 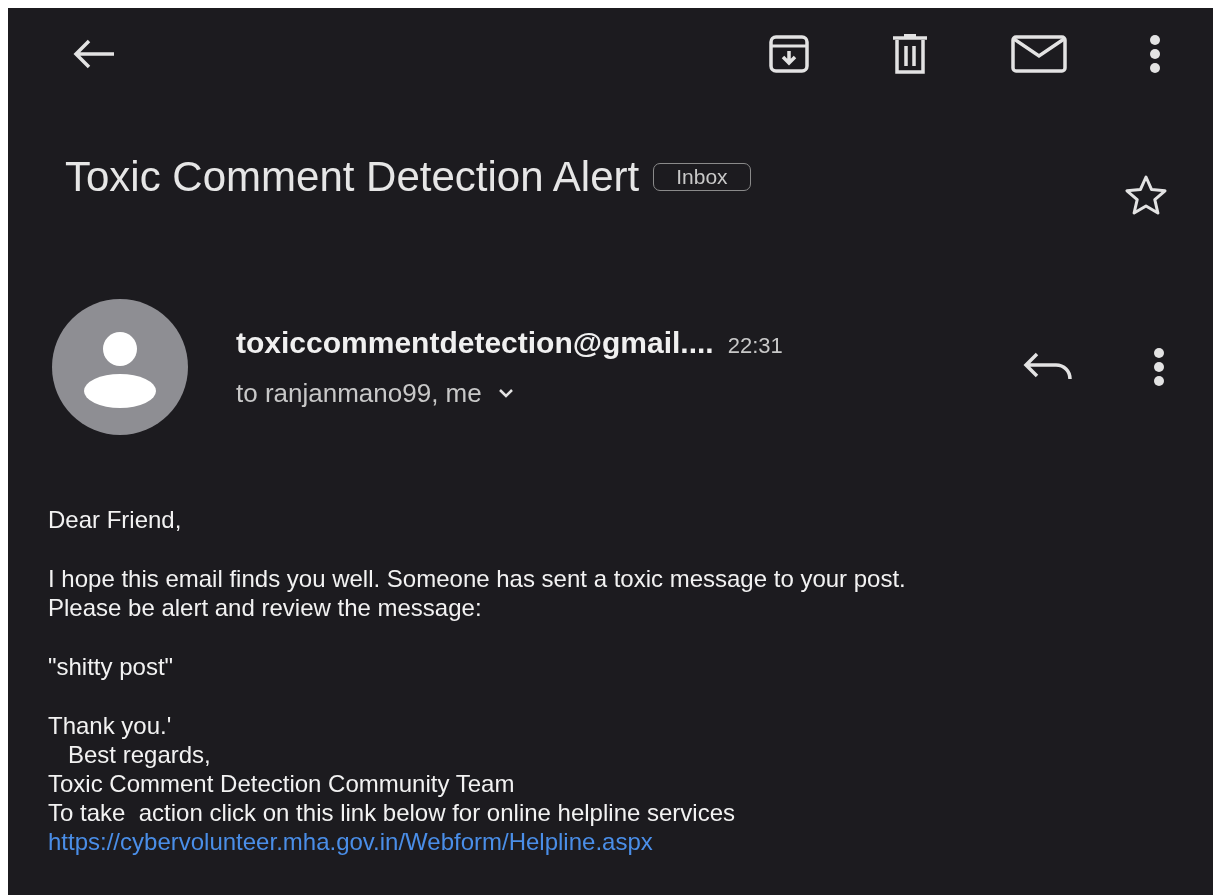 What do you see at coordinates (120, 367) in the screenshot?
I see `avatar-icon` at bounding box center [120, 367].